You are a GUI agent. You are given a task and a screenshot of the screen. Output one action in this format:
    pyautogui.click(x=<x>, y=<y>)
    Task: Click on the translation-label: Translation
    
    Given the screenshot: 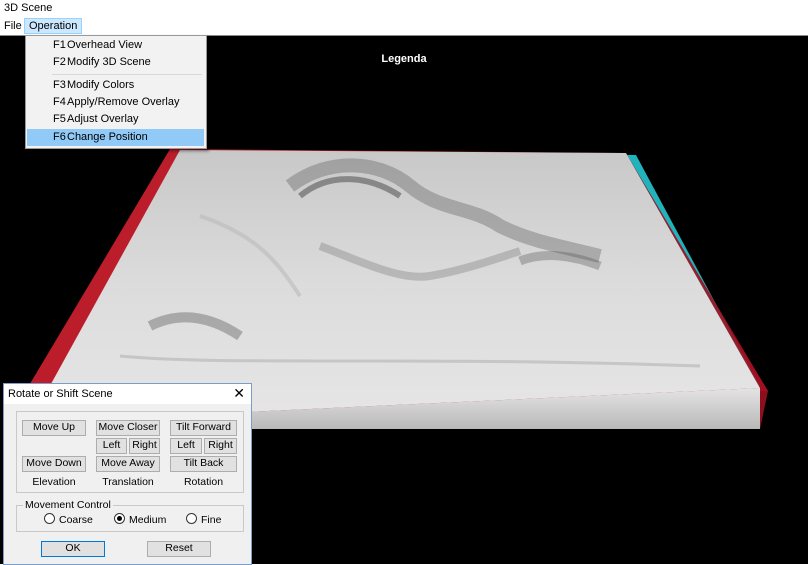 What is the action you would take?
    pyautogui.click(x=128, y=482)
    